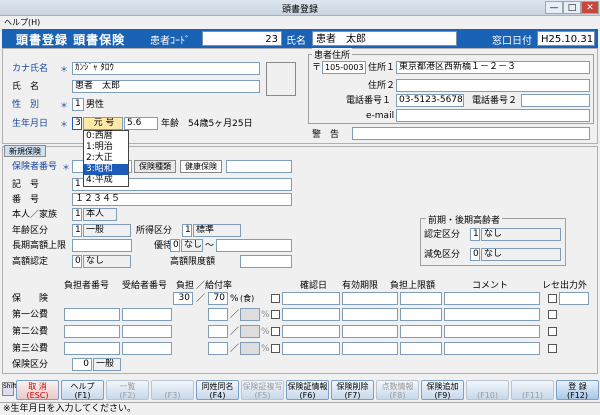  What do you see at coordinates (397, 386) in the screenshot?
I see `fkey-label: 点数情報` at bounding box center [397, 386].